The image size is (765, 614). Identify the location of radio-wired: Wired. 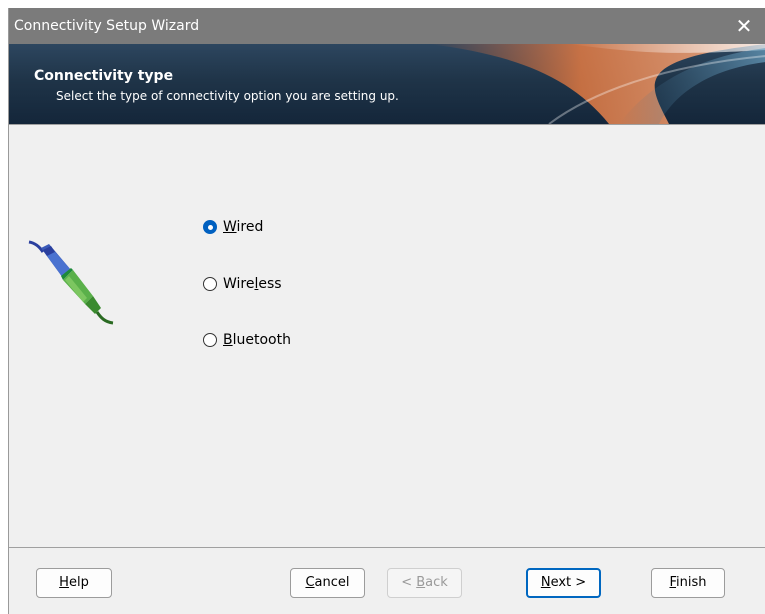
(233, 227).